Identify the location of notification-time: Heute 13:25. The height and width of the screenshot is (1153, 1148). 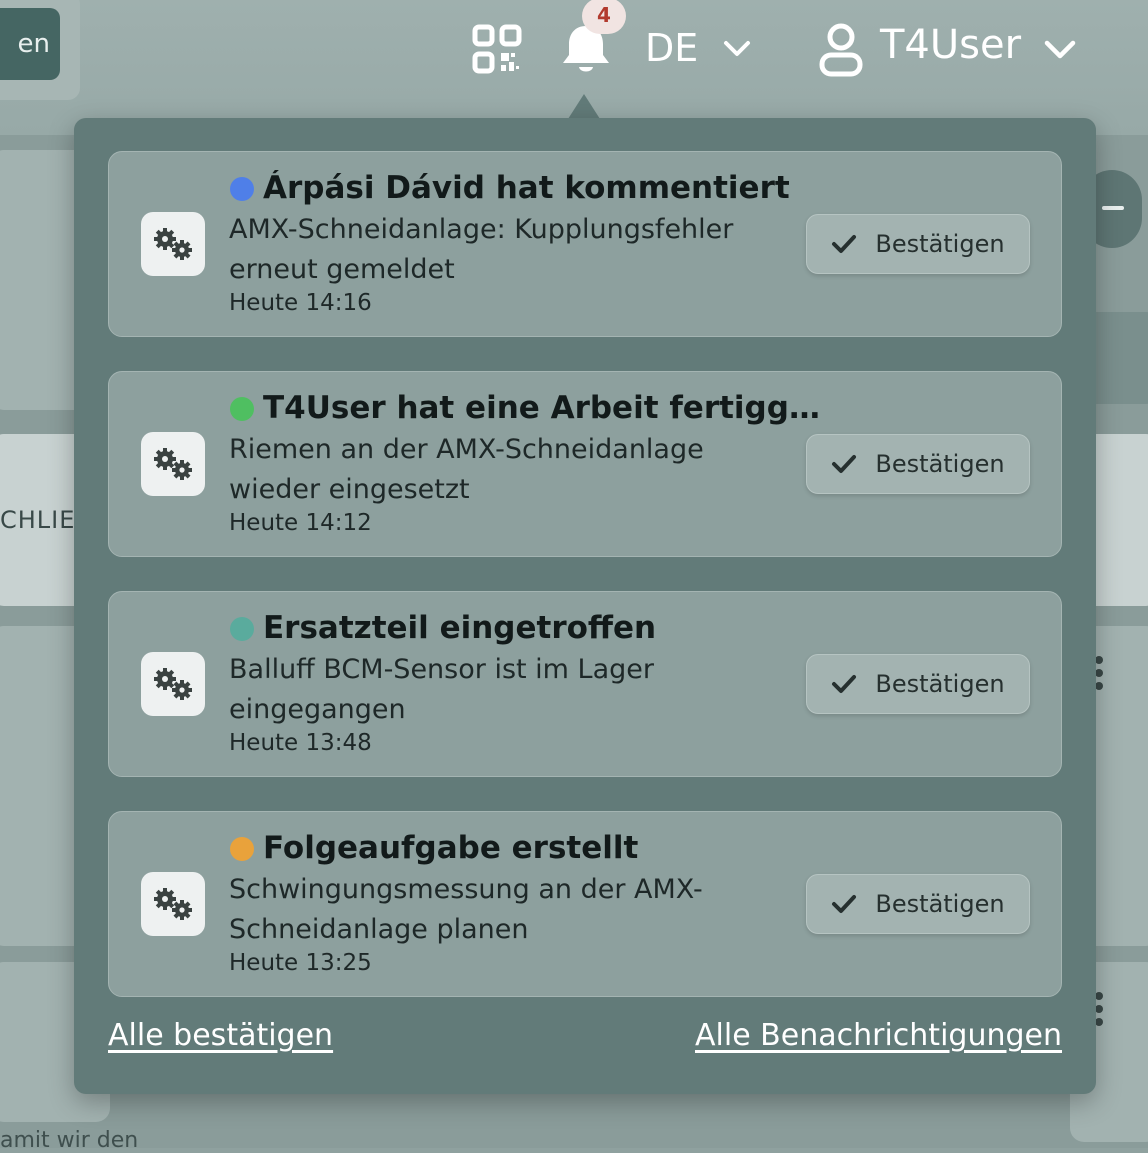
(300, 963).